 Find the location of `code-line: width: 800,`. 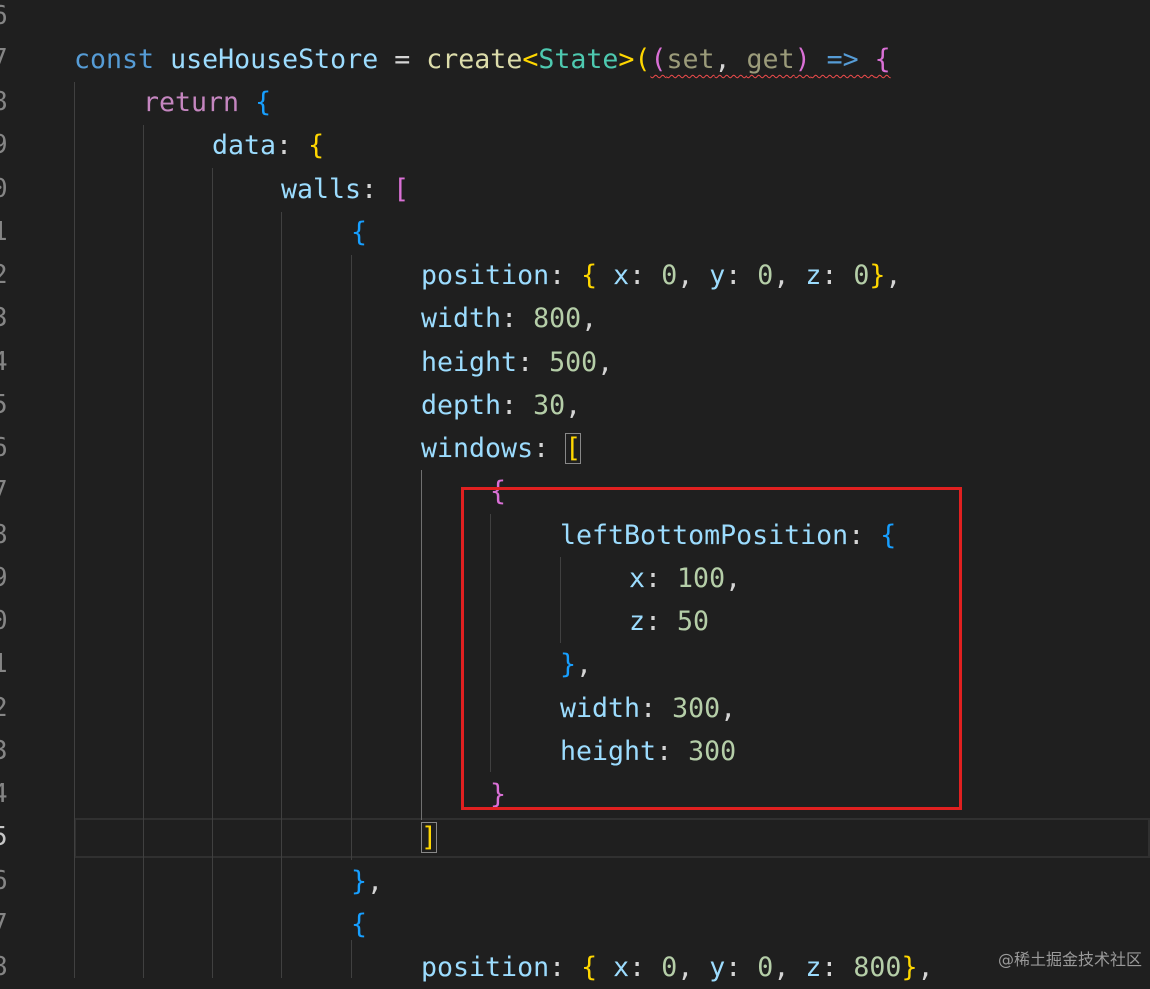

code-line: width: 800, is located at coordinates (509, 318).